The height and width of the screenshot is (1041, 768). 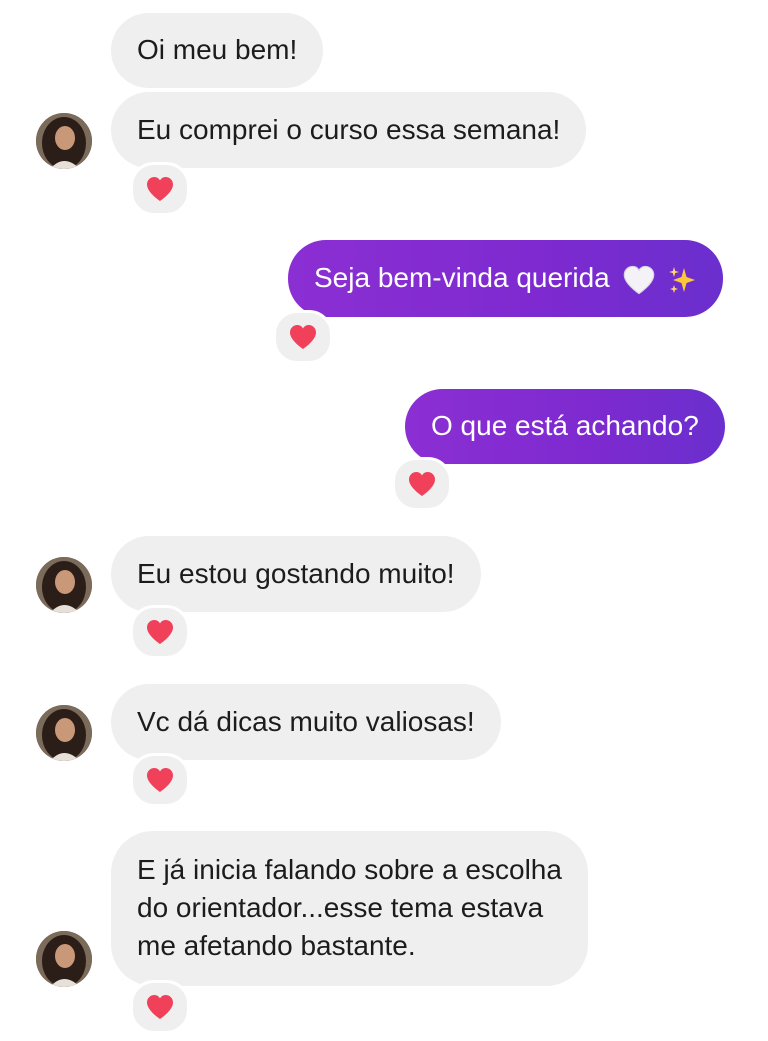 What do you see at coordinates (682, 279) in the screenshot?
I see `sparkles-icon` at bounding box center [682, 279].